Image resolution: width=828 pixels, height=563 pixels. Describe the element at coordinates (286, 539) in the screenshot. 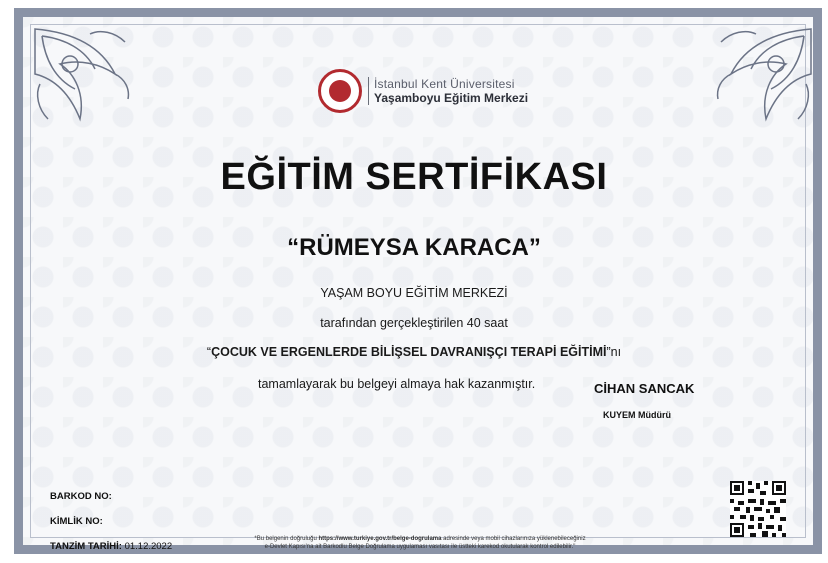

I see `note-part-1: *Bu belgenin doğruluğu` at that location.